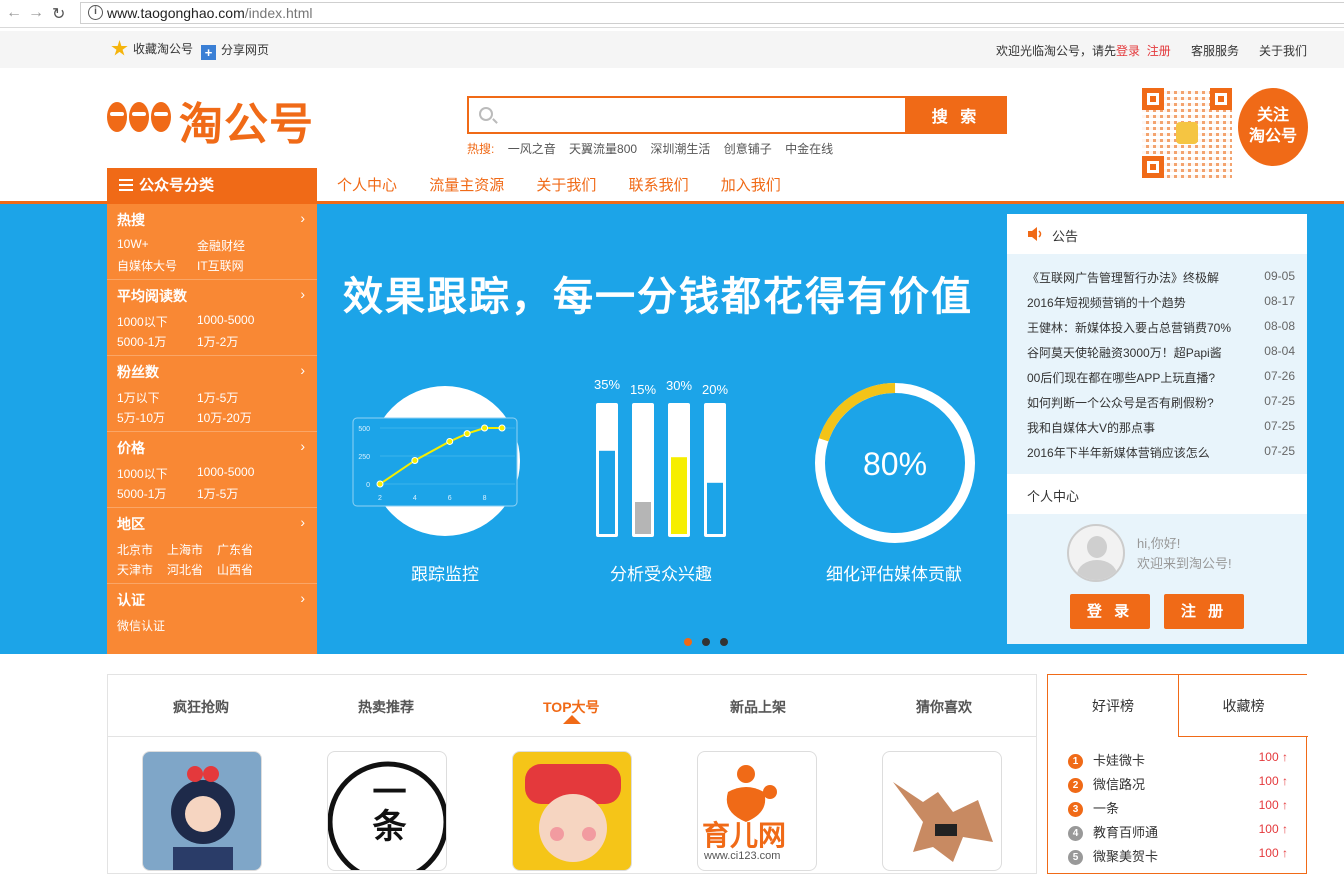 This screenshot has height=874, width=1344. What do you see at coordinates (235, 569) in the screenshot?
I see `category-link: 山西省` at bounding box center [235, 569].